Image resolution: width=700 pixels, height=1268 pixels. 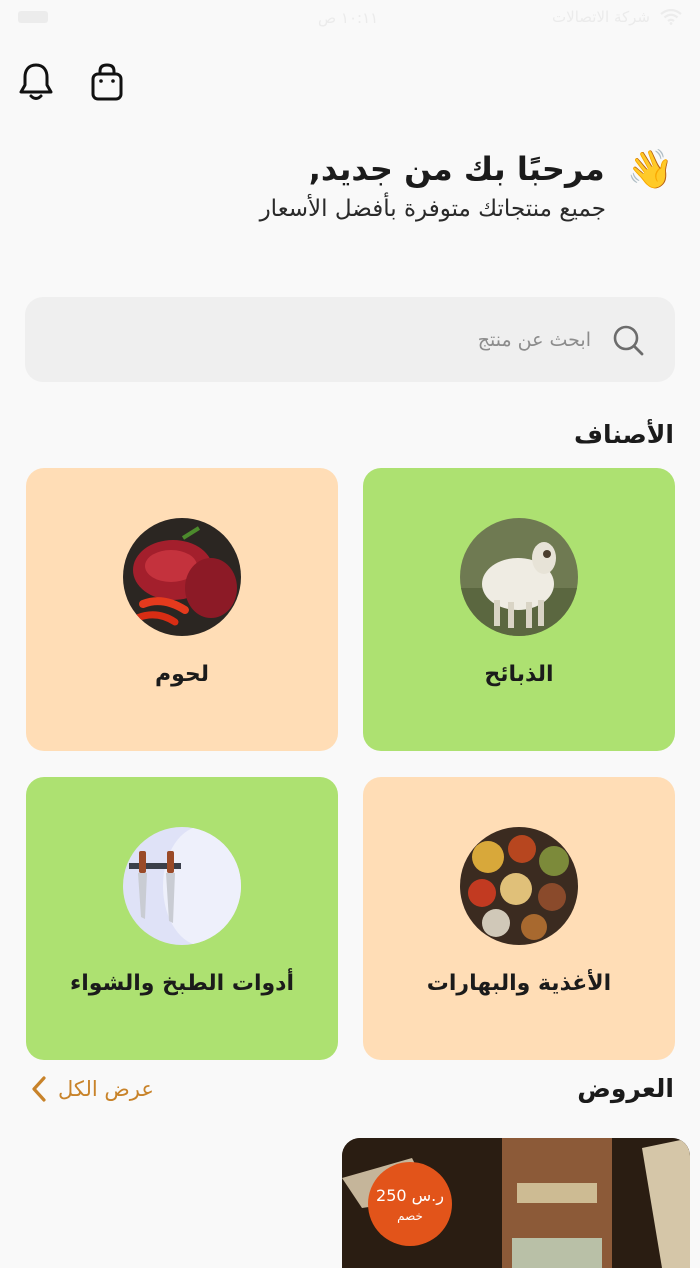 What do you see at coordinates (519, 983) in the screenshot?
I see `category-label: الأغذية والبهارات` at bounding box center [519, 983].